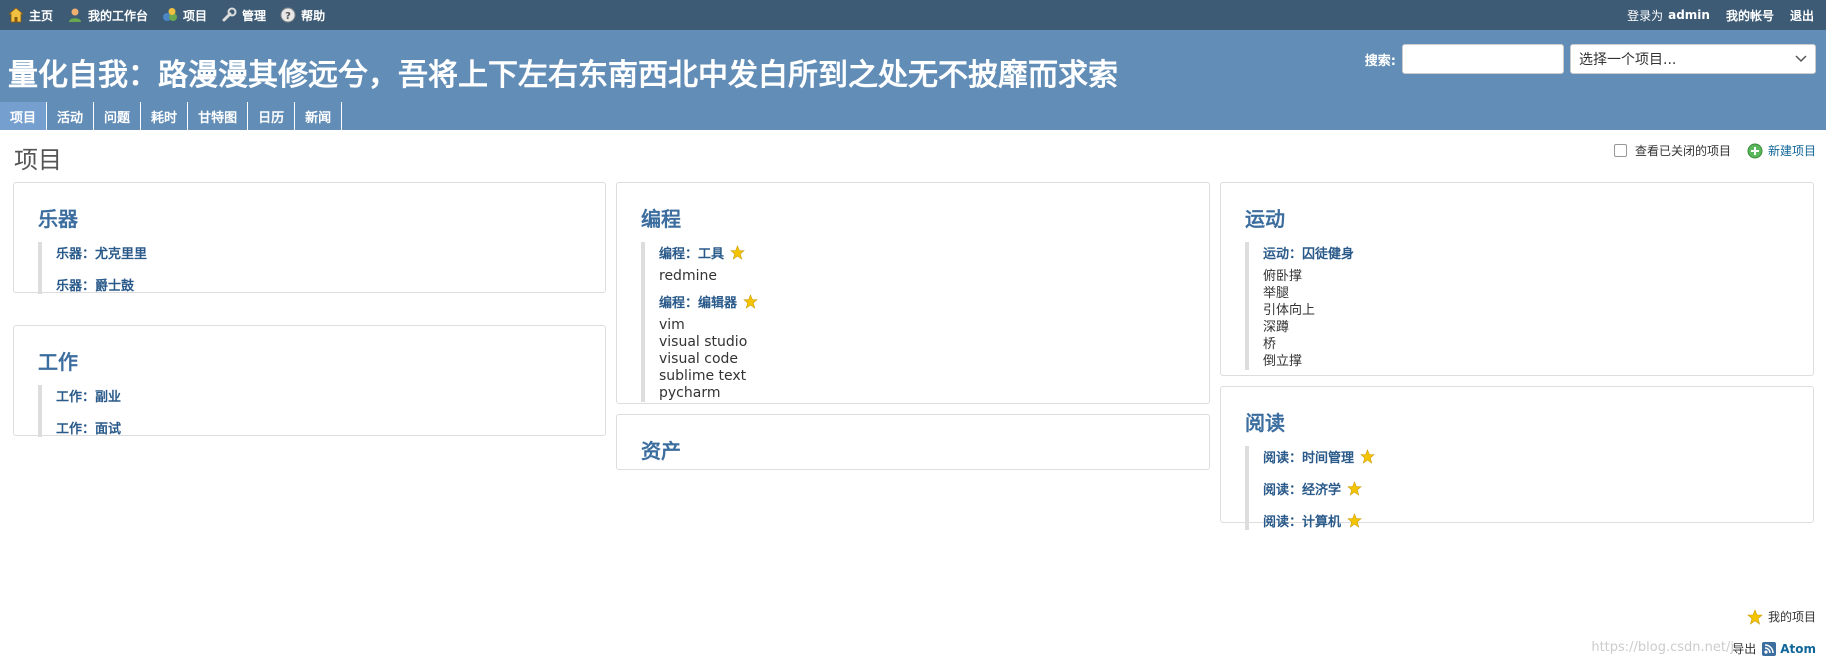  I want to click on tab-news: 新闻, so click(319, 116).